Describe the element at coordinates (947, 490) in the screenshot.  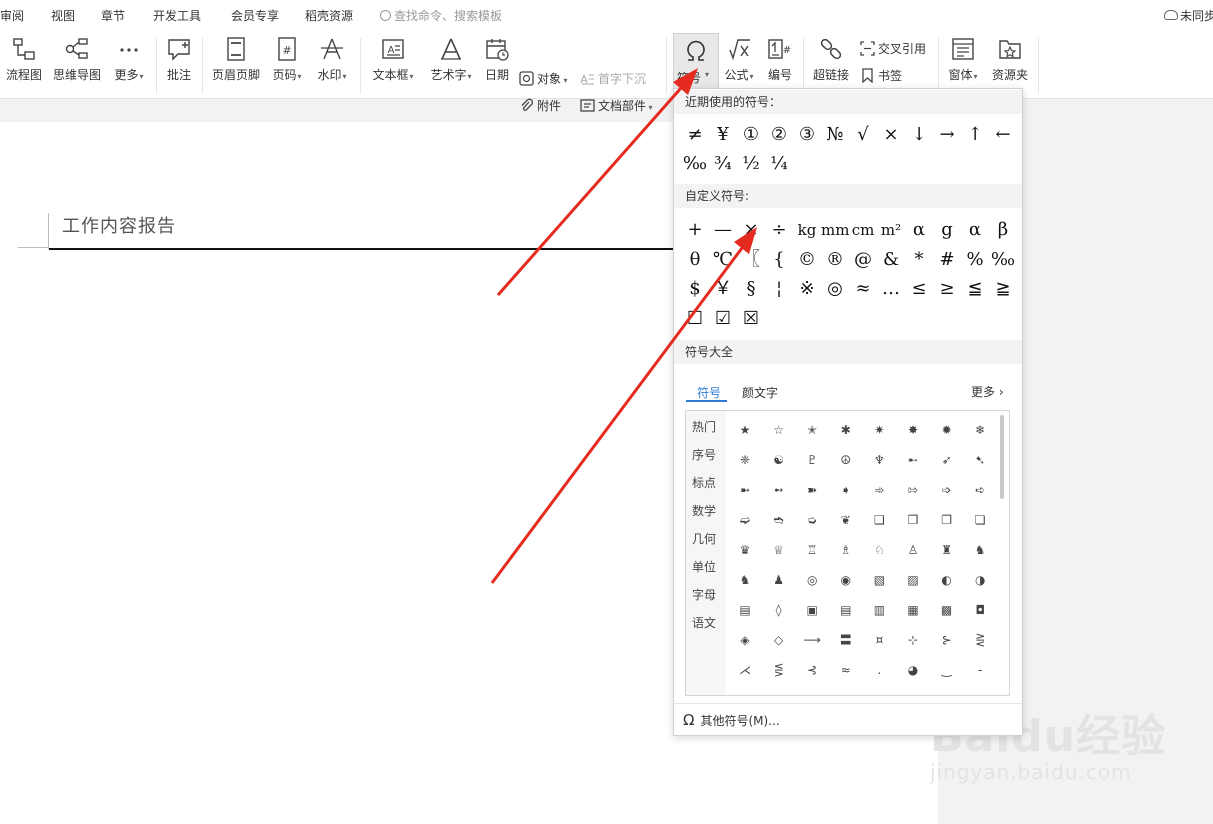
I see `symbol-cell: ➩` at that location.